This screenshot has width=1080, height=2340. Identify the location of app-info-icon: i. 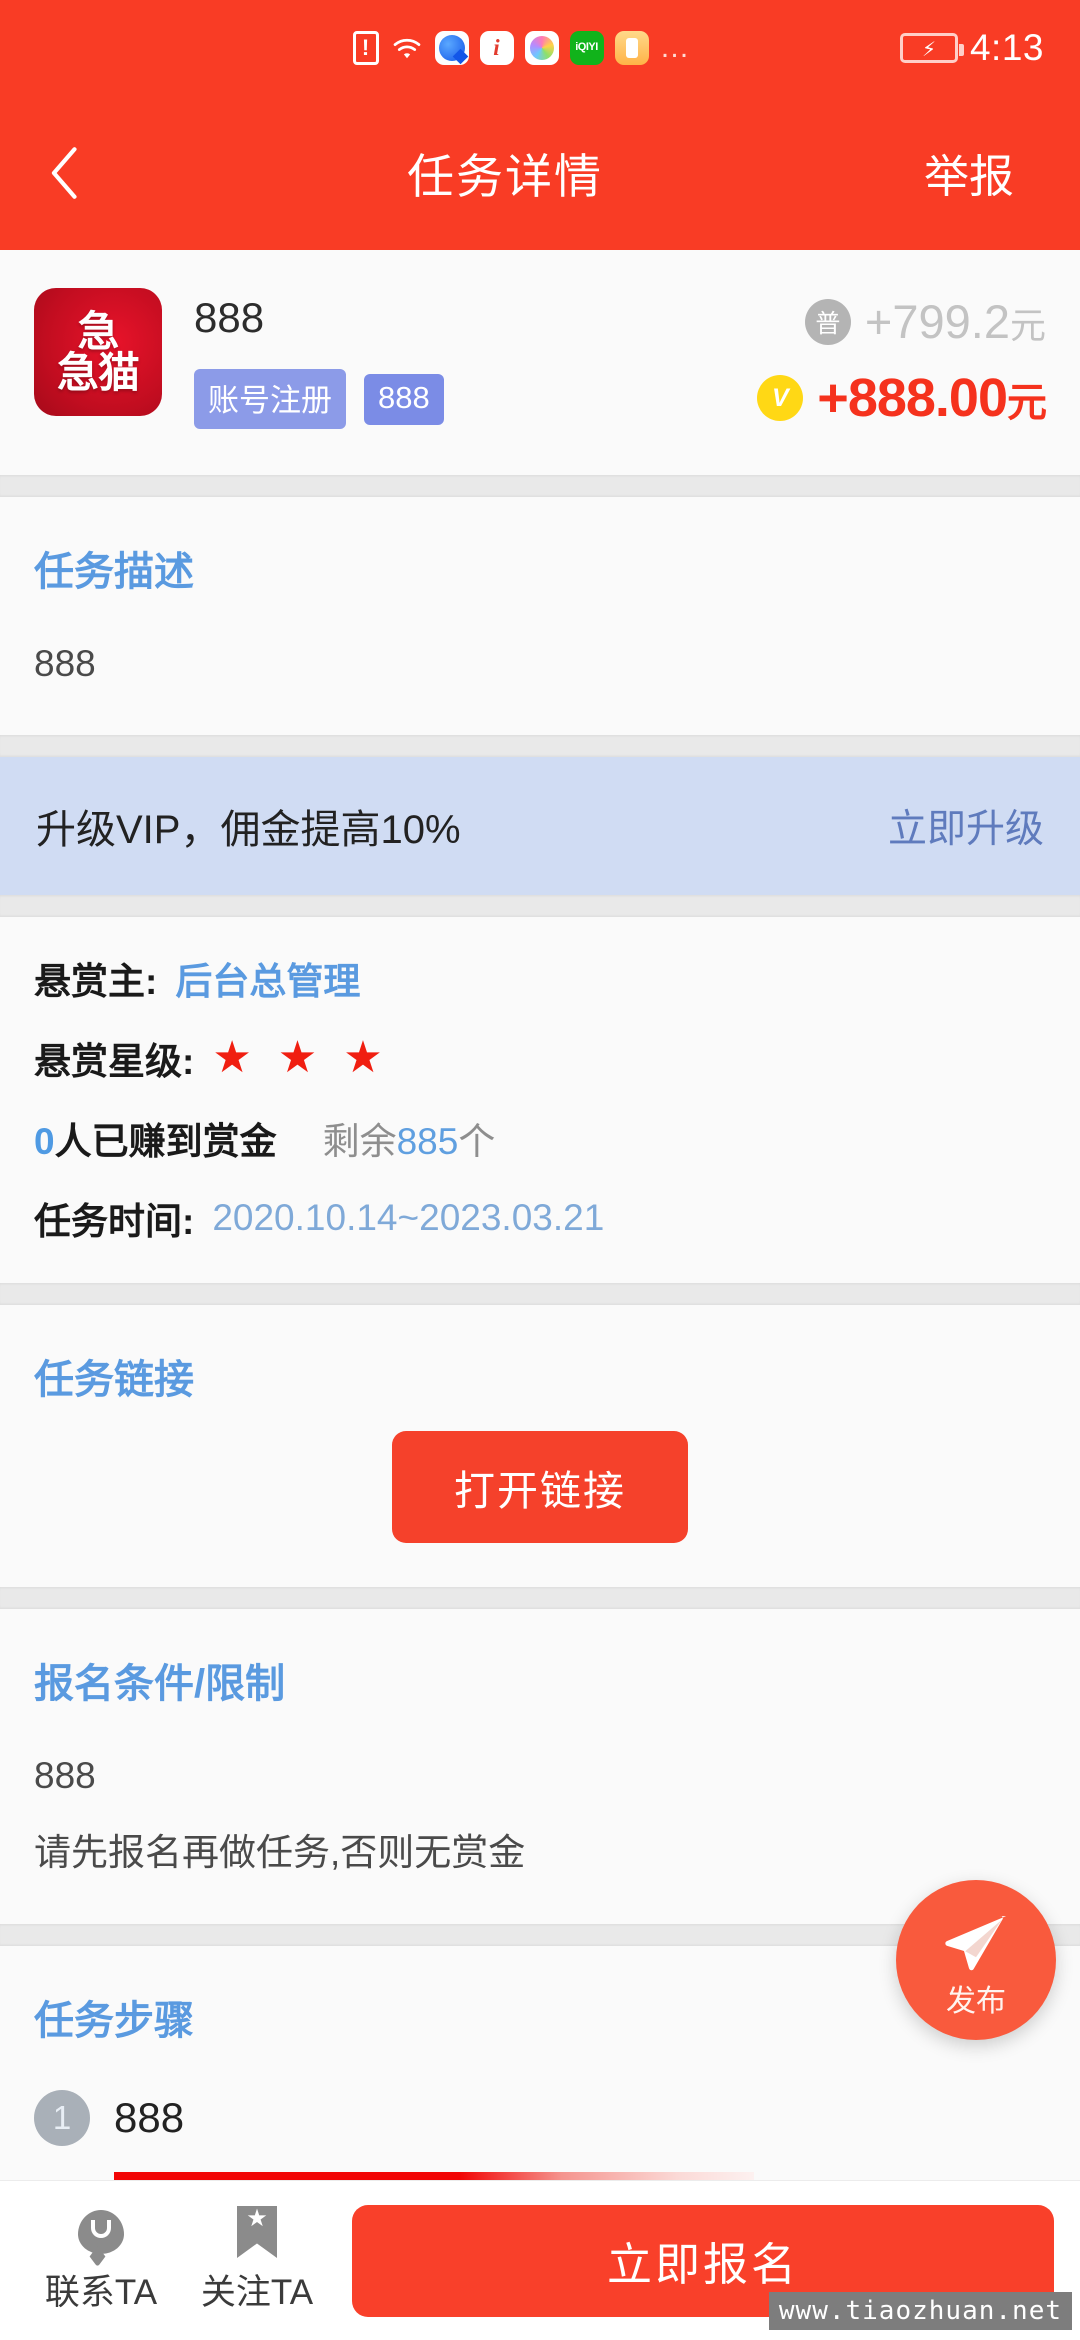
(496, 47).